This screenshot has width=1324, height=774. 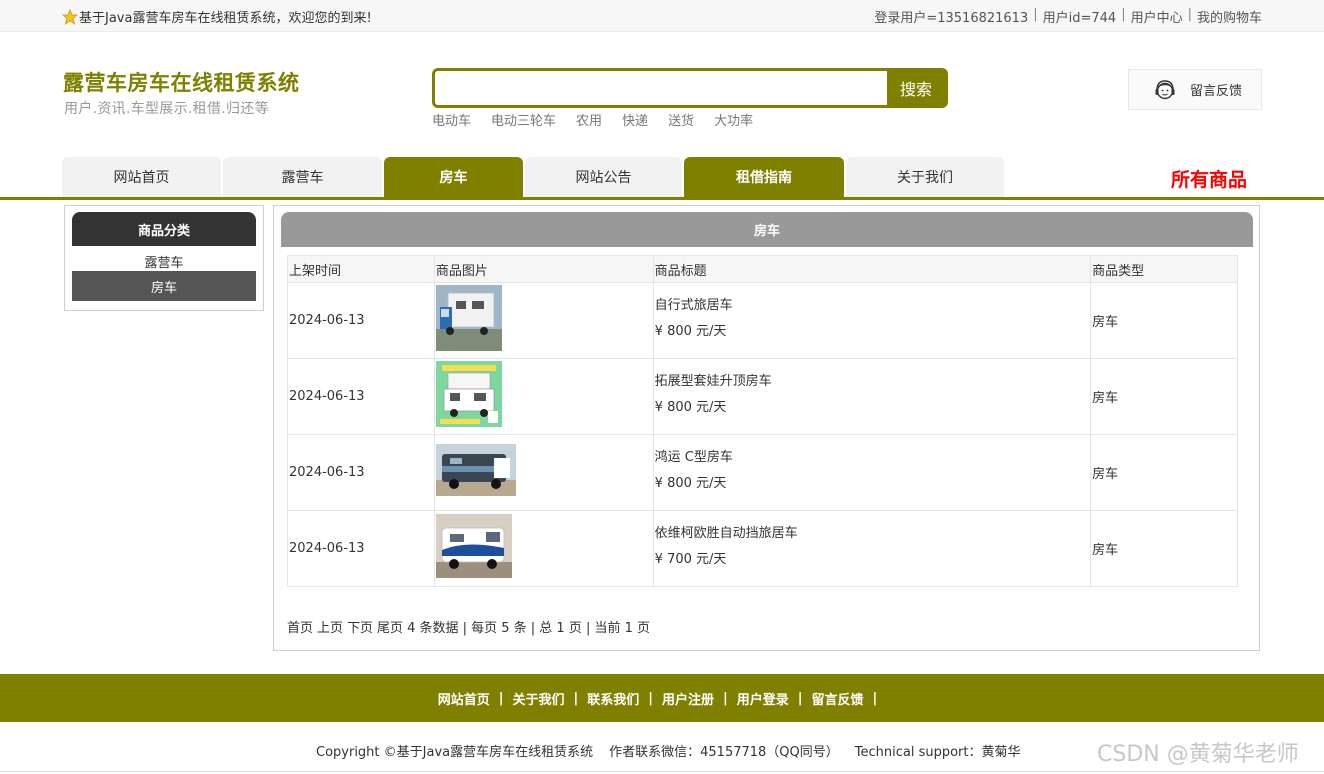 What do you see at coordinates (872, 458) in the screenshot?
I see `product-title-link: 鸿运 C型房车` at bounding box center [872, 458].